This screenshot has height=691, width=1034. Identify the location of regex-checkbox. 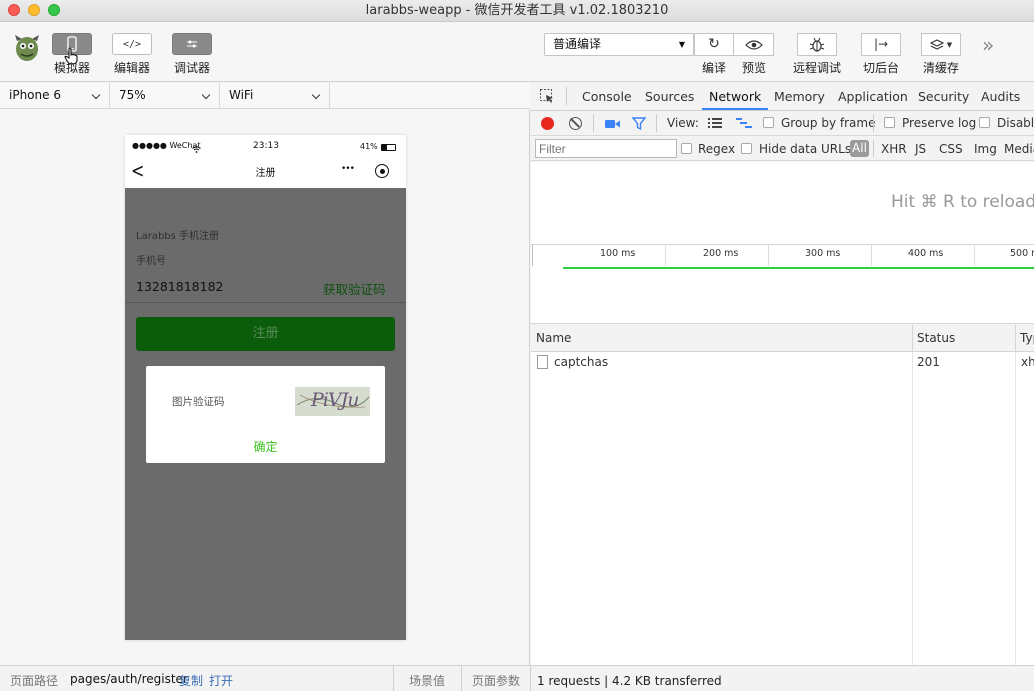
(686, 148).